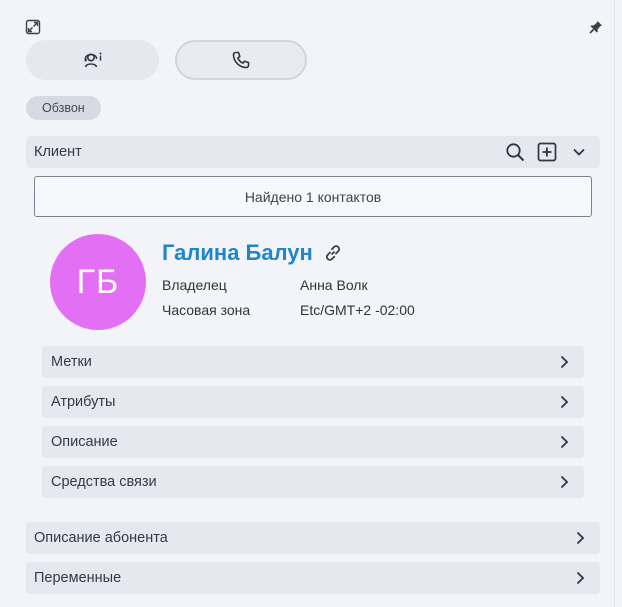 The height and width of the screenshot is (607, 622). Describe the element at coordinates (334, 285) in the screenshot. I see `owner-value: Анна Волк` at that location.